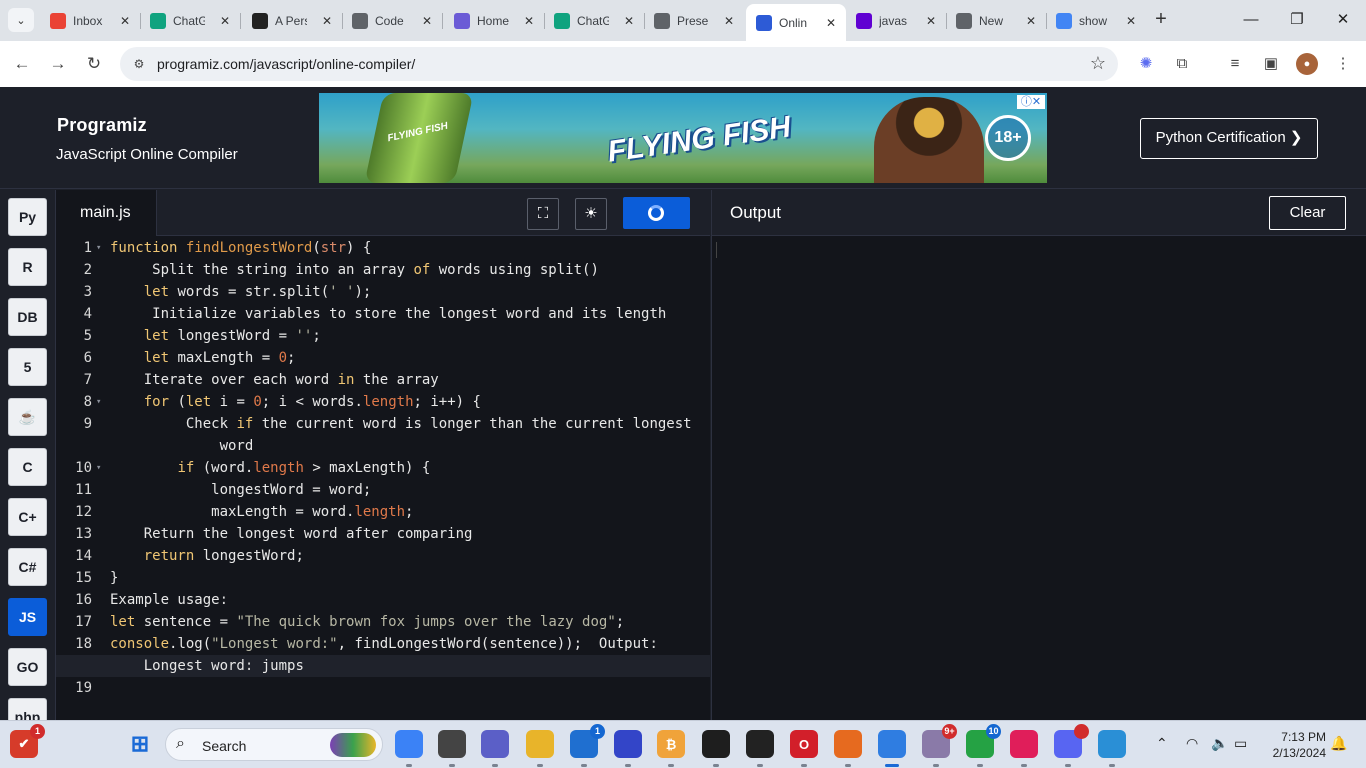 The width and height of the screenshot is (1366, 768). What do you see at coordinates (1182, 64) in the screenshot?
I see `extensions-puzzle-icon: ⧉` at bounding box center [1182, 64].